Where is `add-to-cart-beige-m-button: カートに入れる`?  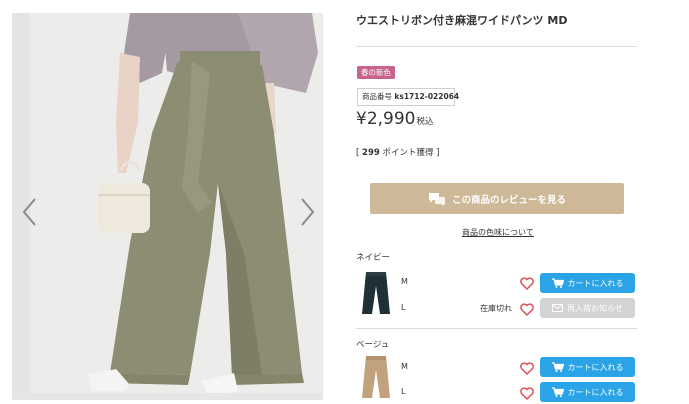
add-to-cart-beige-m-button: カートに入れる is located at coordinates (587, 367).